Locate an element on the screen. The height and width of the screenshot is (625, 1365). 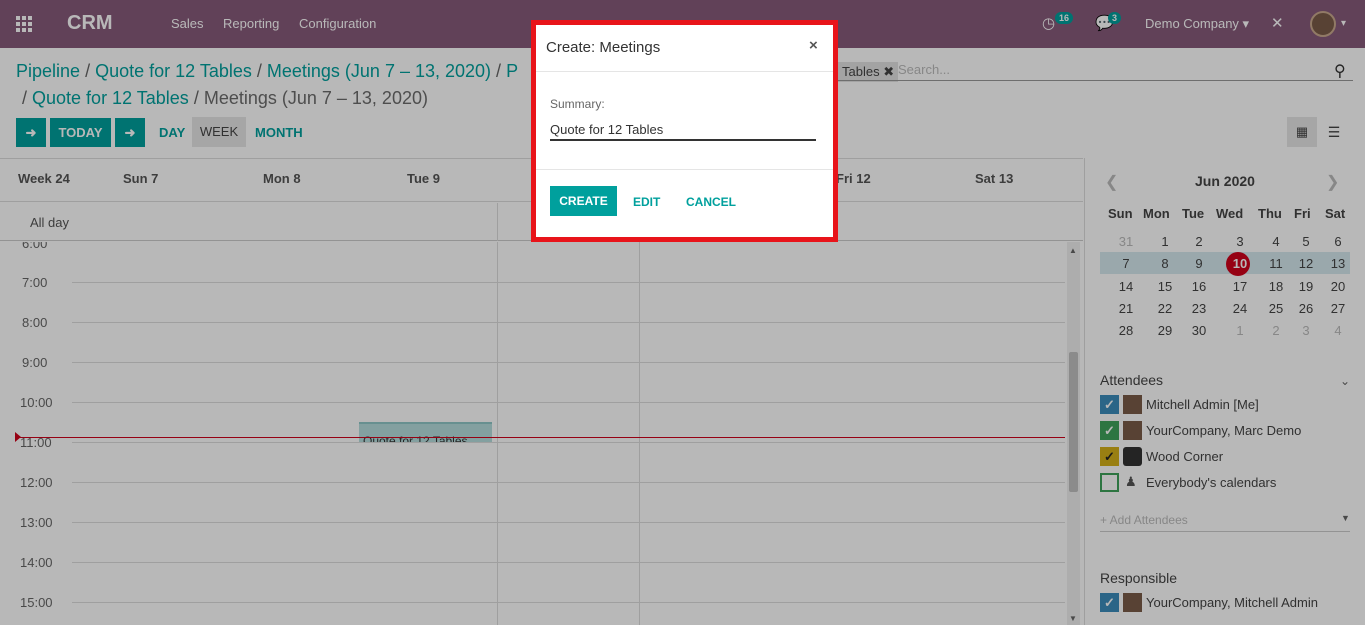
create-button: CREATE is located at coordinates (583, 201).